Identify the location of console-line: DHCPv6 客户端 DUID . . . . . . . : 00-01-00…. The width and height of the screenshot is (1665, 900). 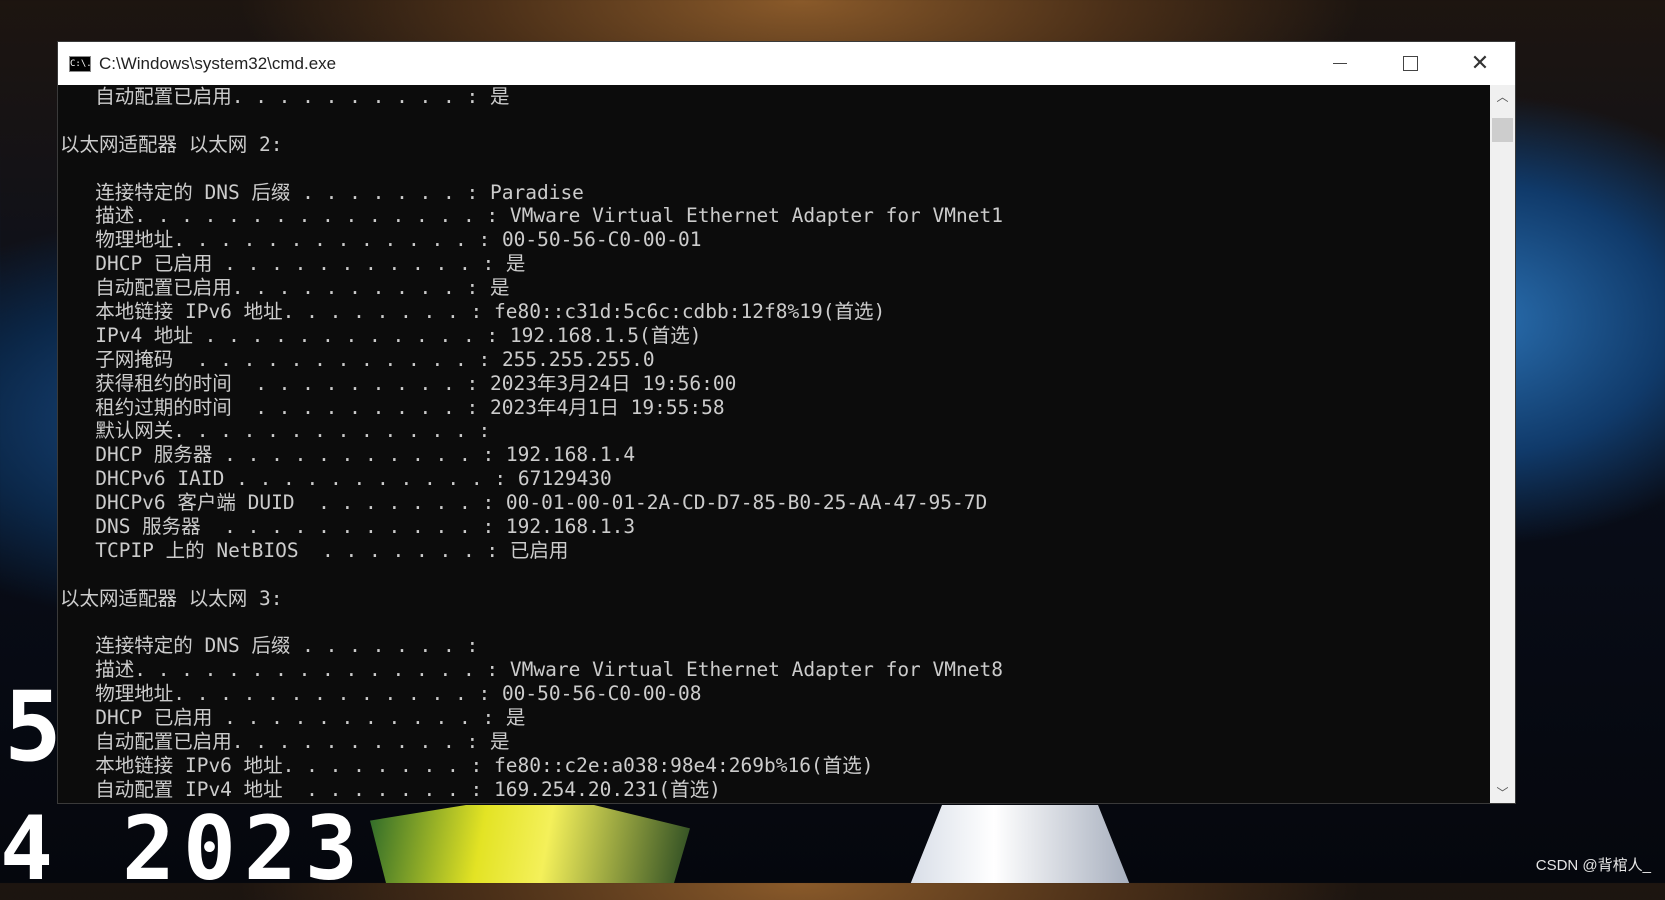
(524, 503).